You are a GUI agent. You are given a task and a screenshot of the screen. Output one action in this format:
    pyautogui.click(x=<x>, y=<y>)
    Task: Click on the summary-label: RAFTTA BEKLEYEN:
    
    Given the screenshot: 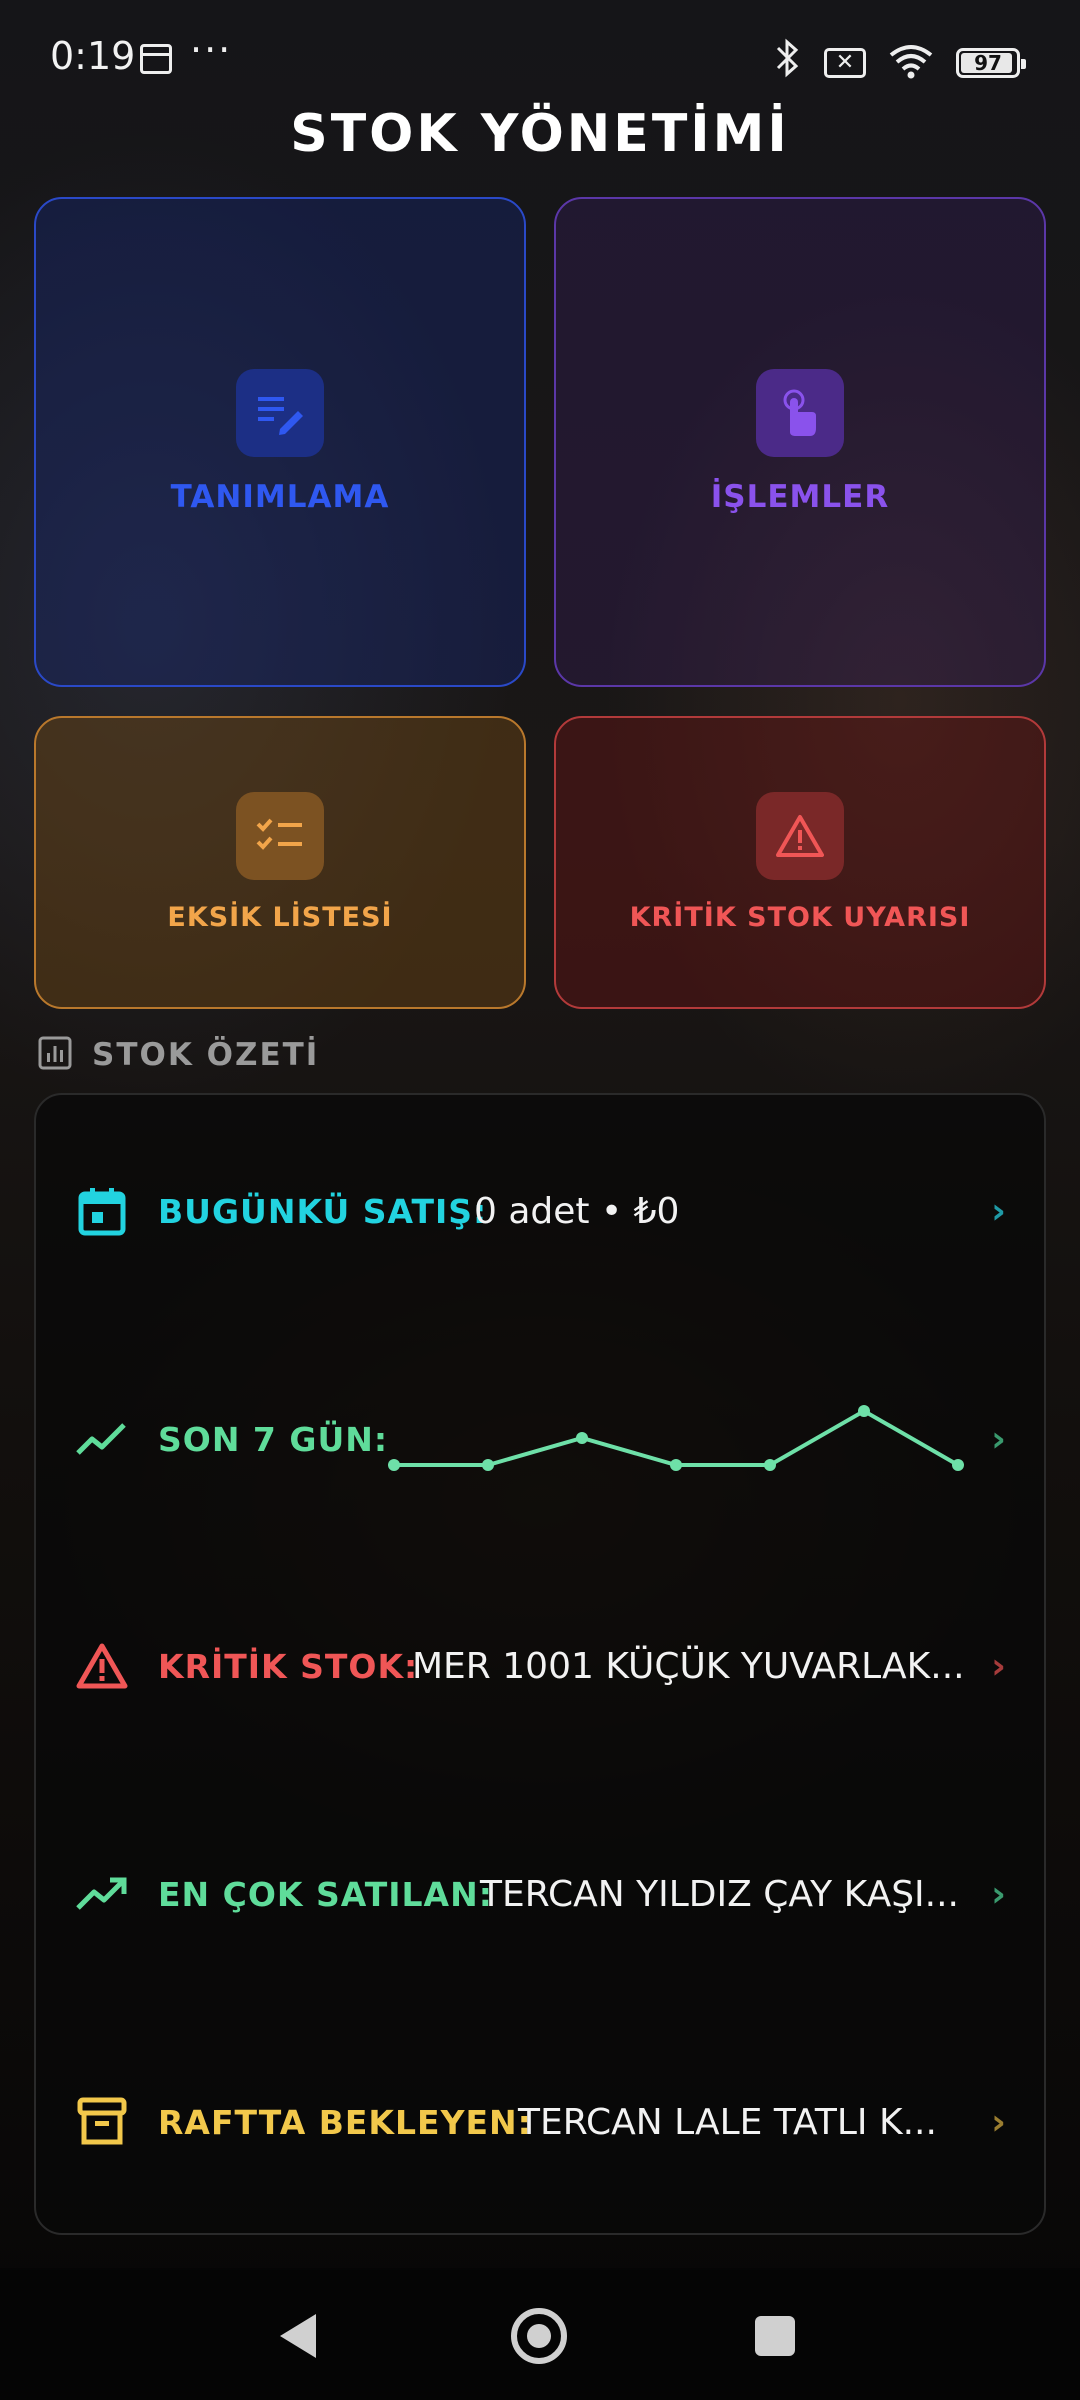 What is the action you would take?
    pyautogui.click(x=345, y=2122)
    